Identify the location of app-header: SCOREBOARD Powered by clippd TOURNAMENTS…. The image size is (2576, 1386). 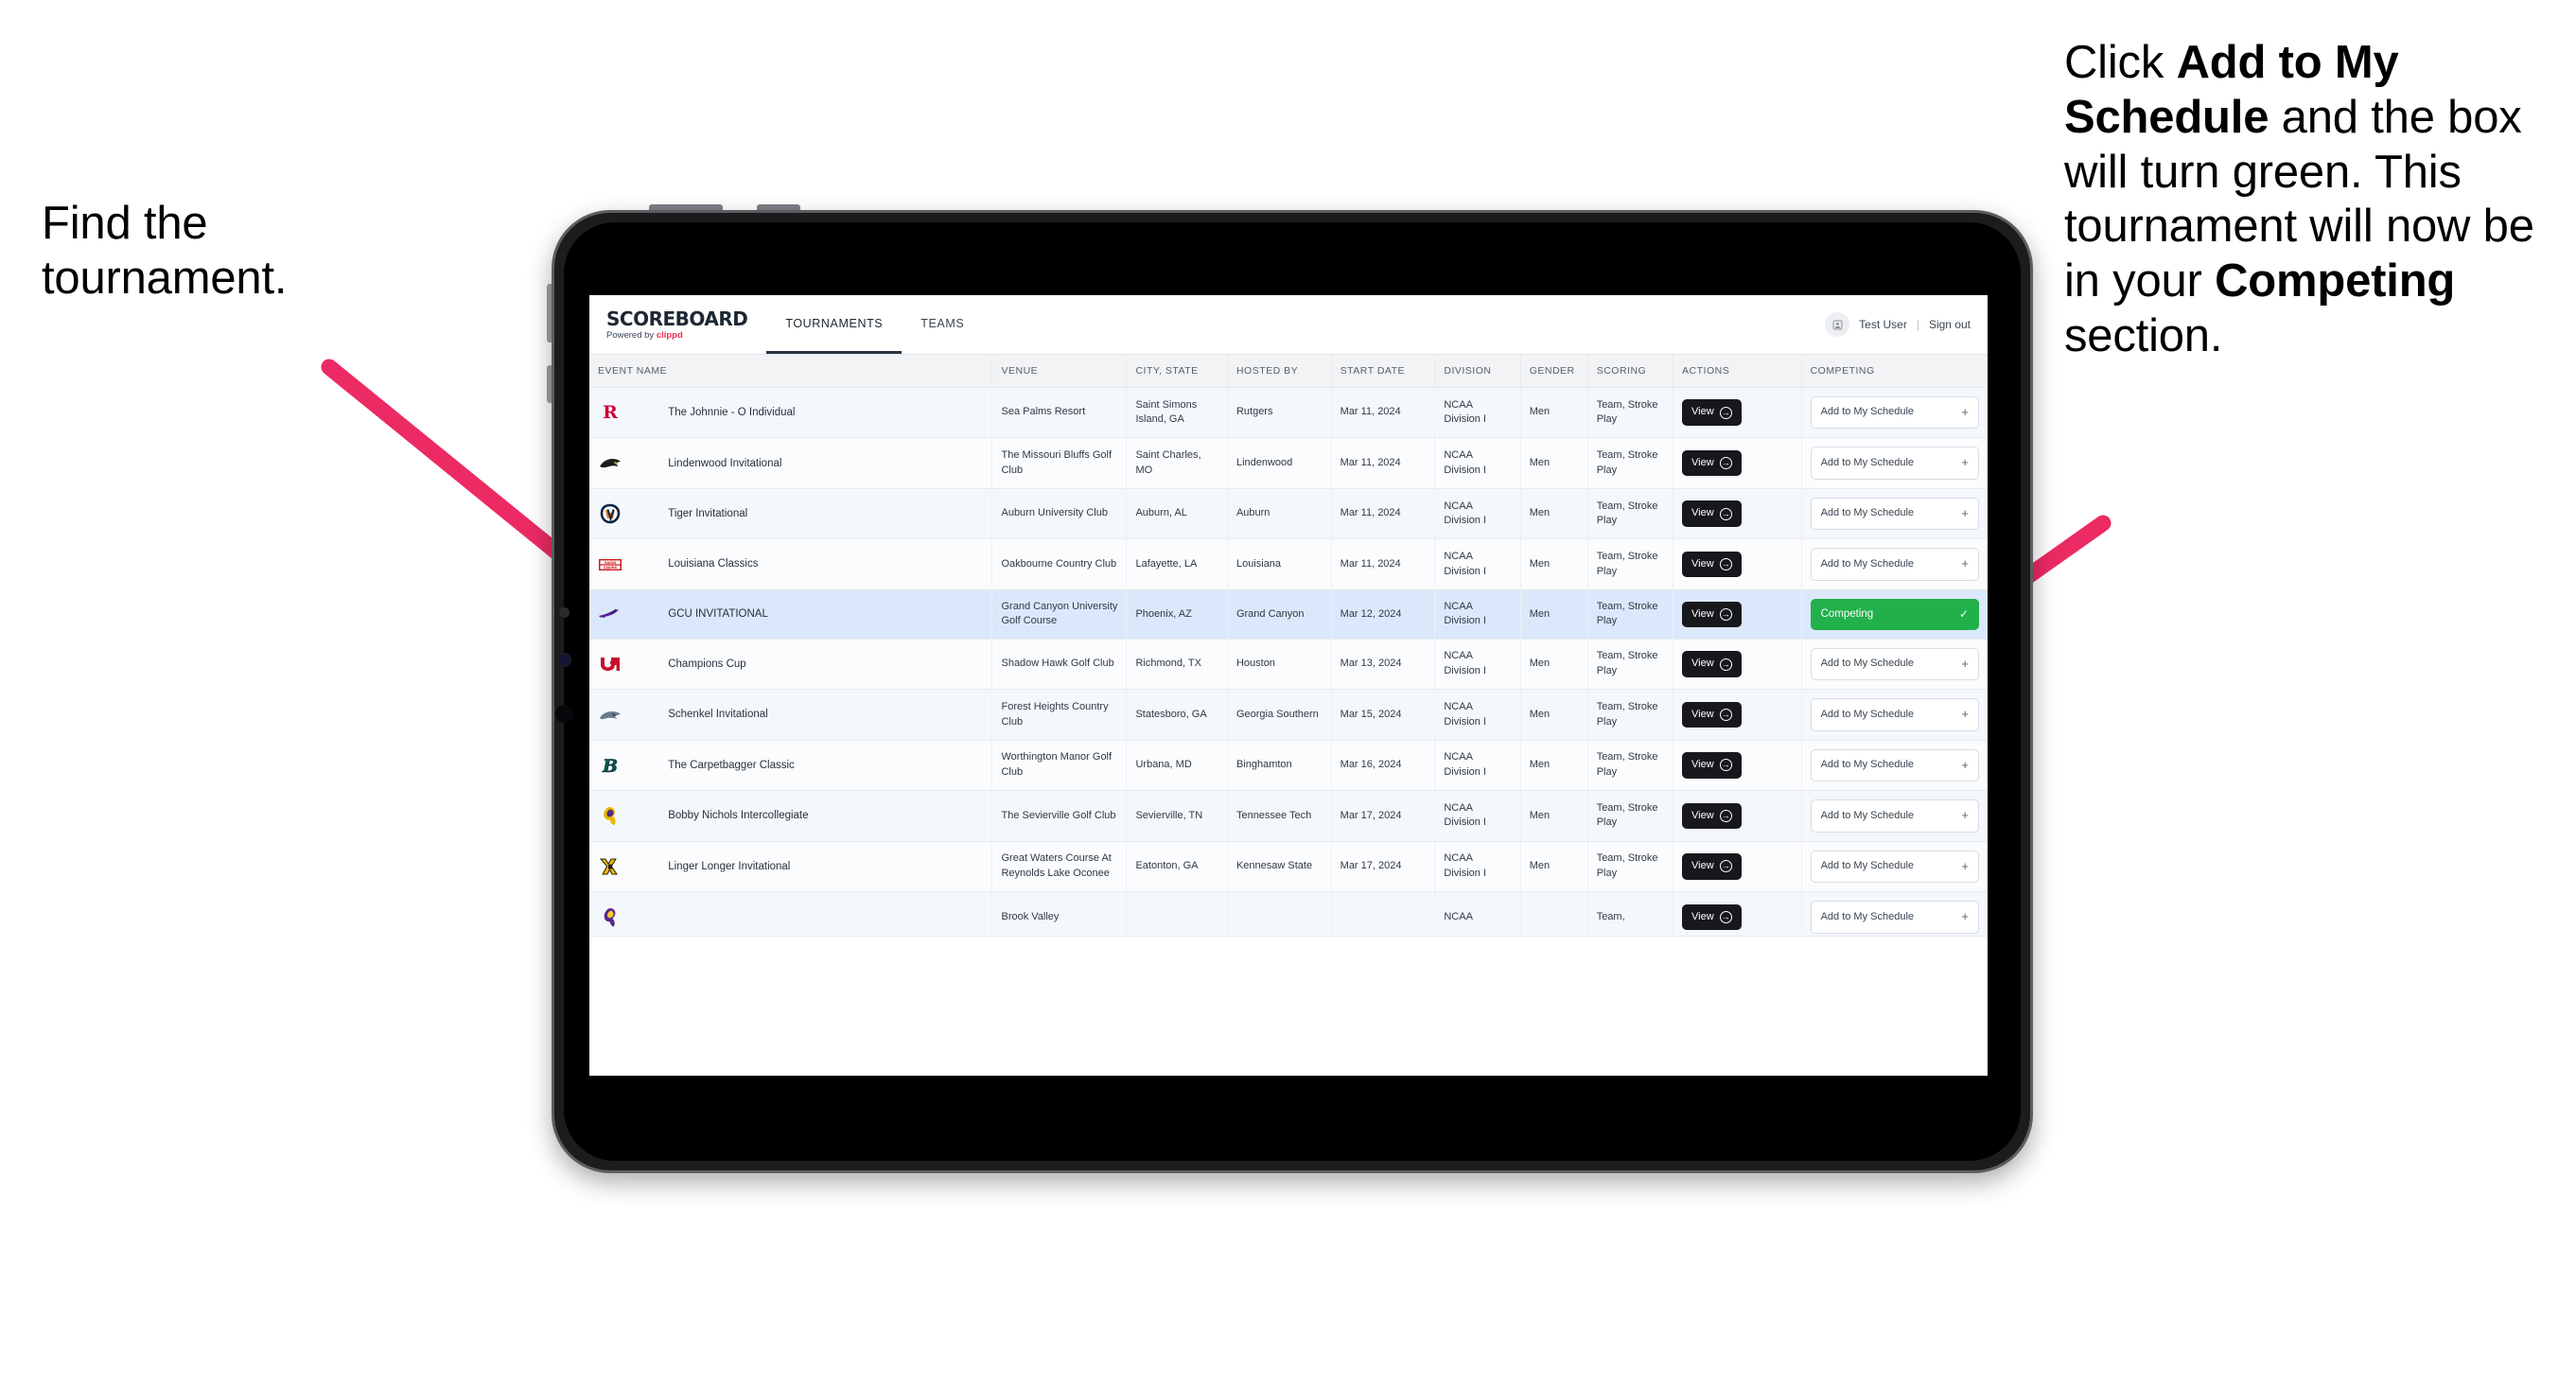
(1289, 325).